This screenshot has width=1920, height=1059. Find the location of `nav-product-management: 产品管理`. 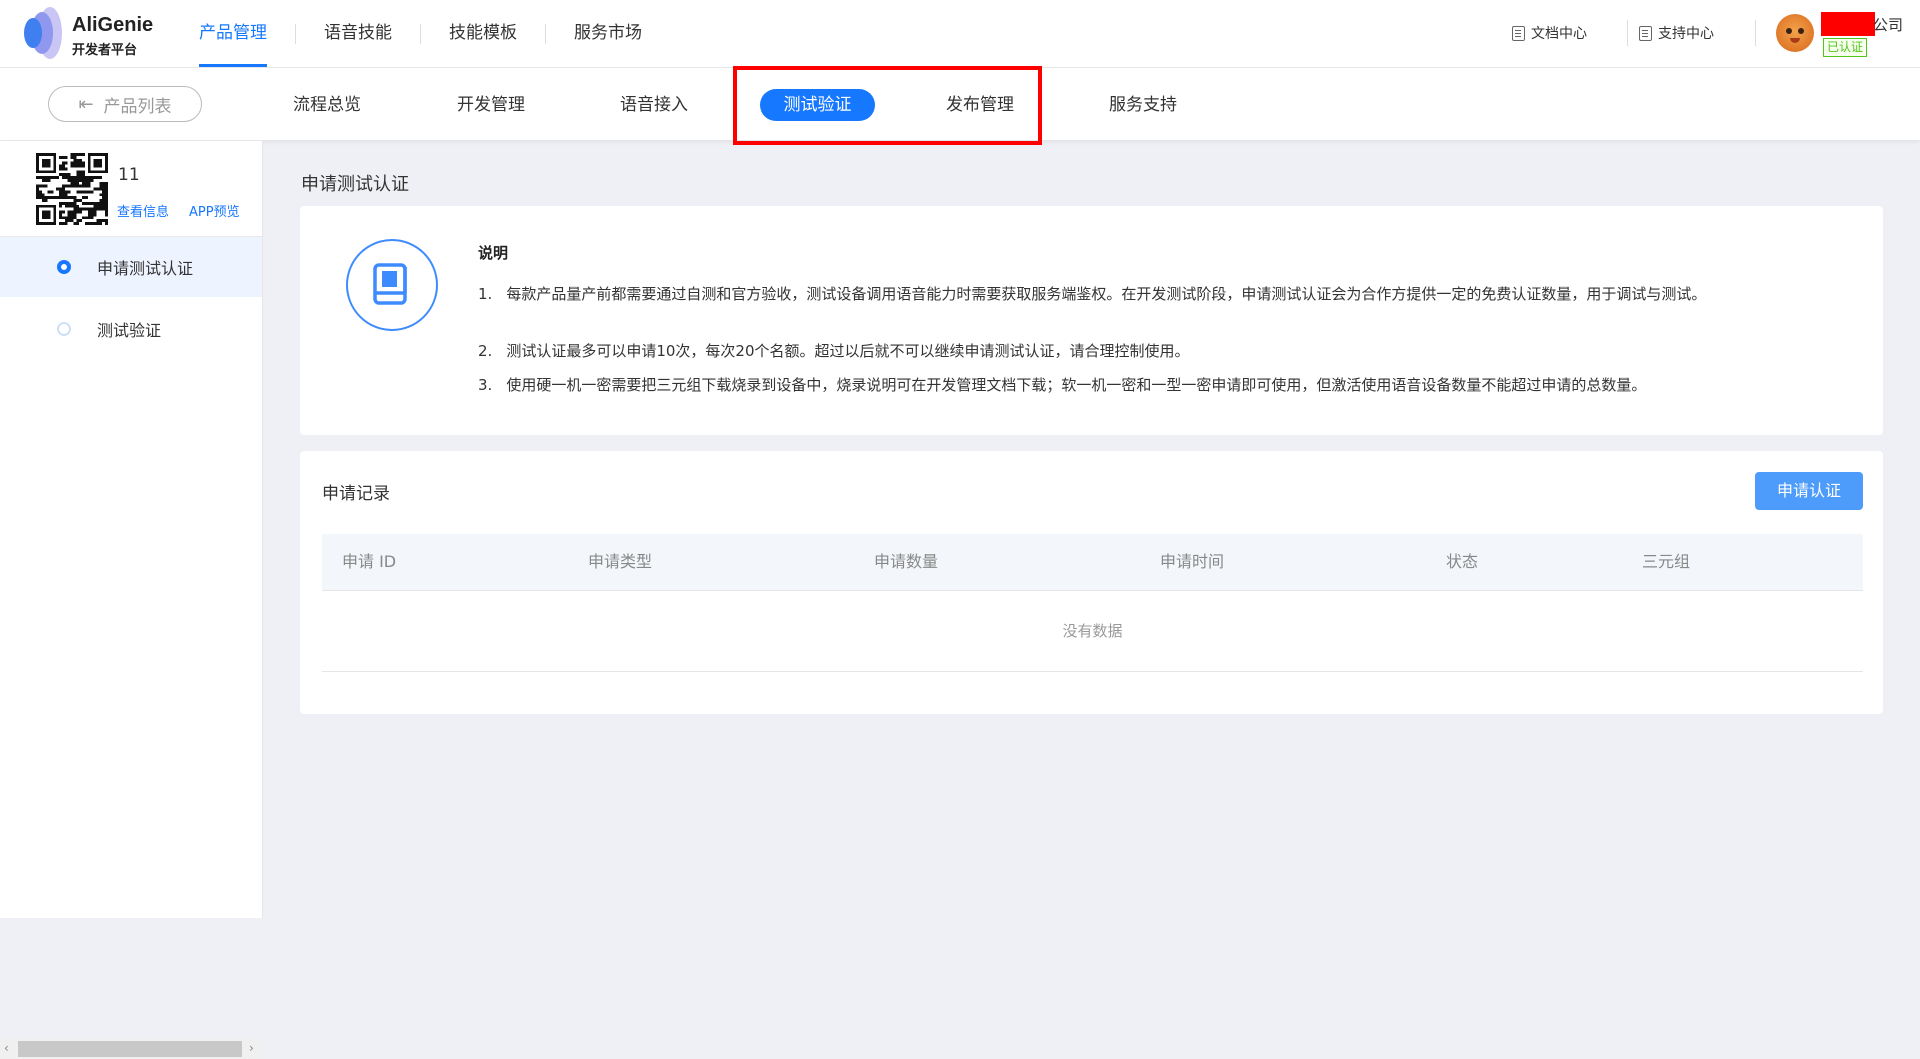

nav-product-management: 产品管理 is located at coordinates (233, 33).